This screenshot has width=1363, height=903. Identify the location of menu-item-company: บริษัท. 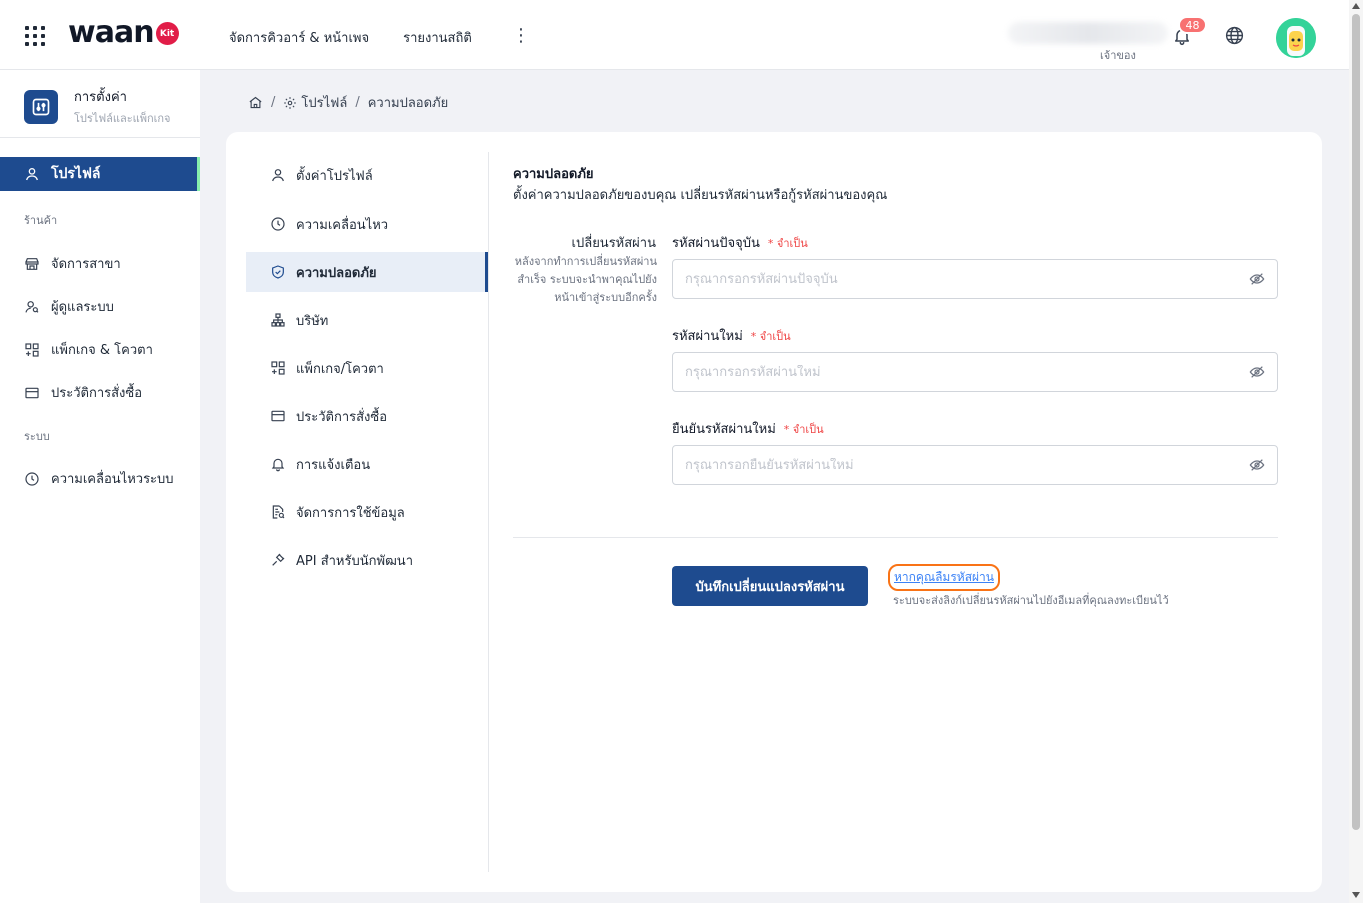
(367, 320).